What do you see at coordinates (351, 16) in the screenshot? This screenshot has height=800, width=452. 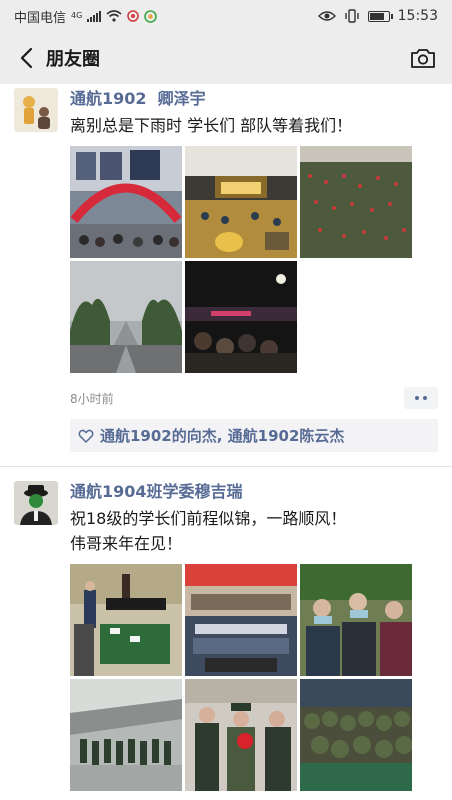 I see `vibrate-icon` at bounding box center [351, 16].